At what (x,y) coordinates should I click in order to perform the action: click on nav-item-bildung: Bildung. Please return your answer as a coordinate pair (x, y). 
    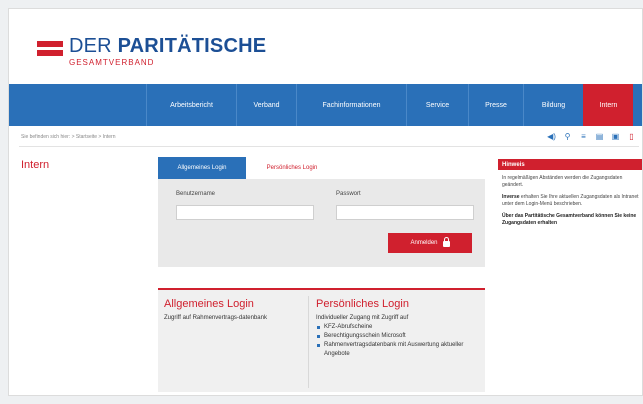
    Looking at the image, I should click on (553, 105).